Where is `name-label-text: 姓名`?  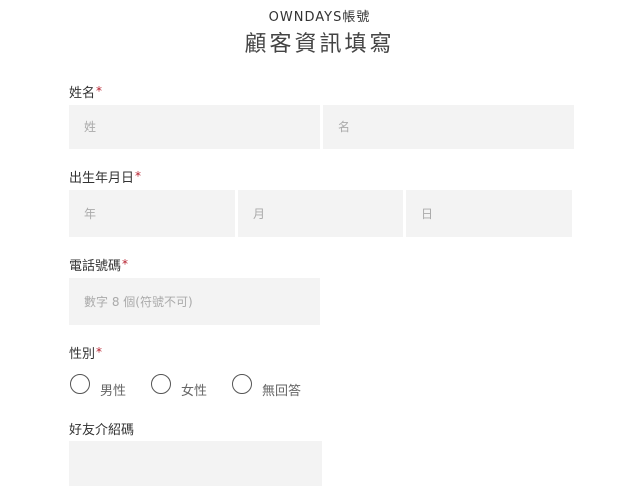
name-label-text: 姓名 is located at coordinates (82, 93).